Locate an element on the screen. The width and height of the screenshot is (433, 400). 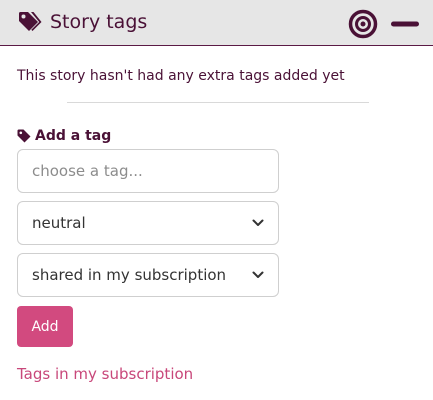
sentiment-select: neutral is located at coordinates (148, 223).